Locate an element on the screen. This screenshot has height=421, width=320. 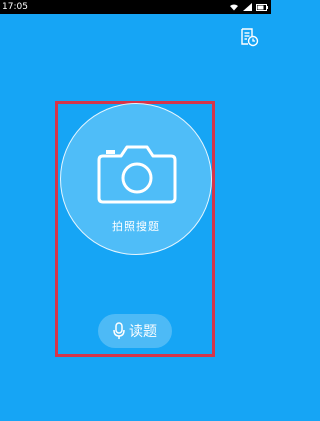
wifi-icon is located at coordinates (234, 7).